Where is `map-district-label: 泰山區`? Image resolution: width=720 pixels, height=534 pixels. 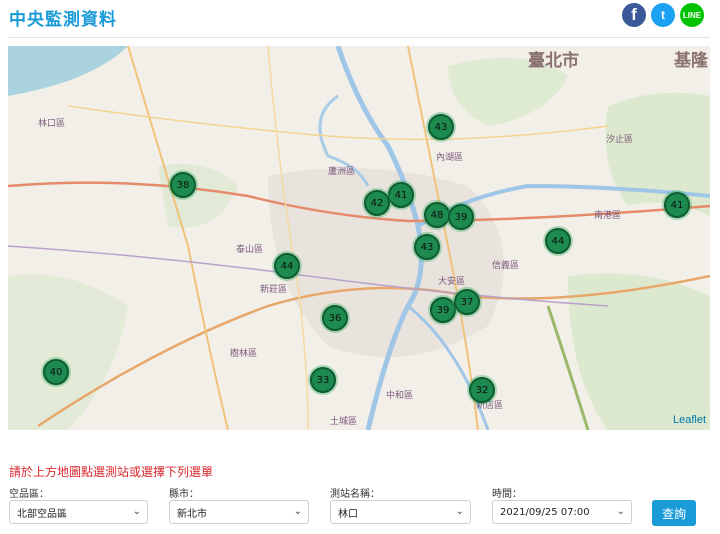
map-district-label: 泰山區 is located at coordinates (250, 250).